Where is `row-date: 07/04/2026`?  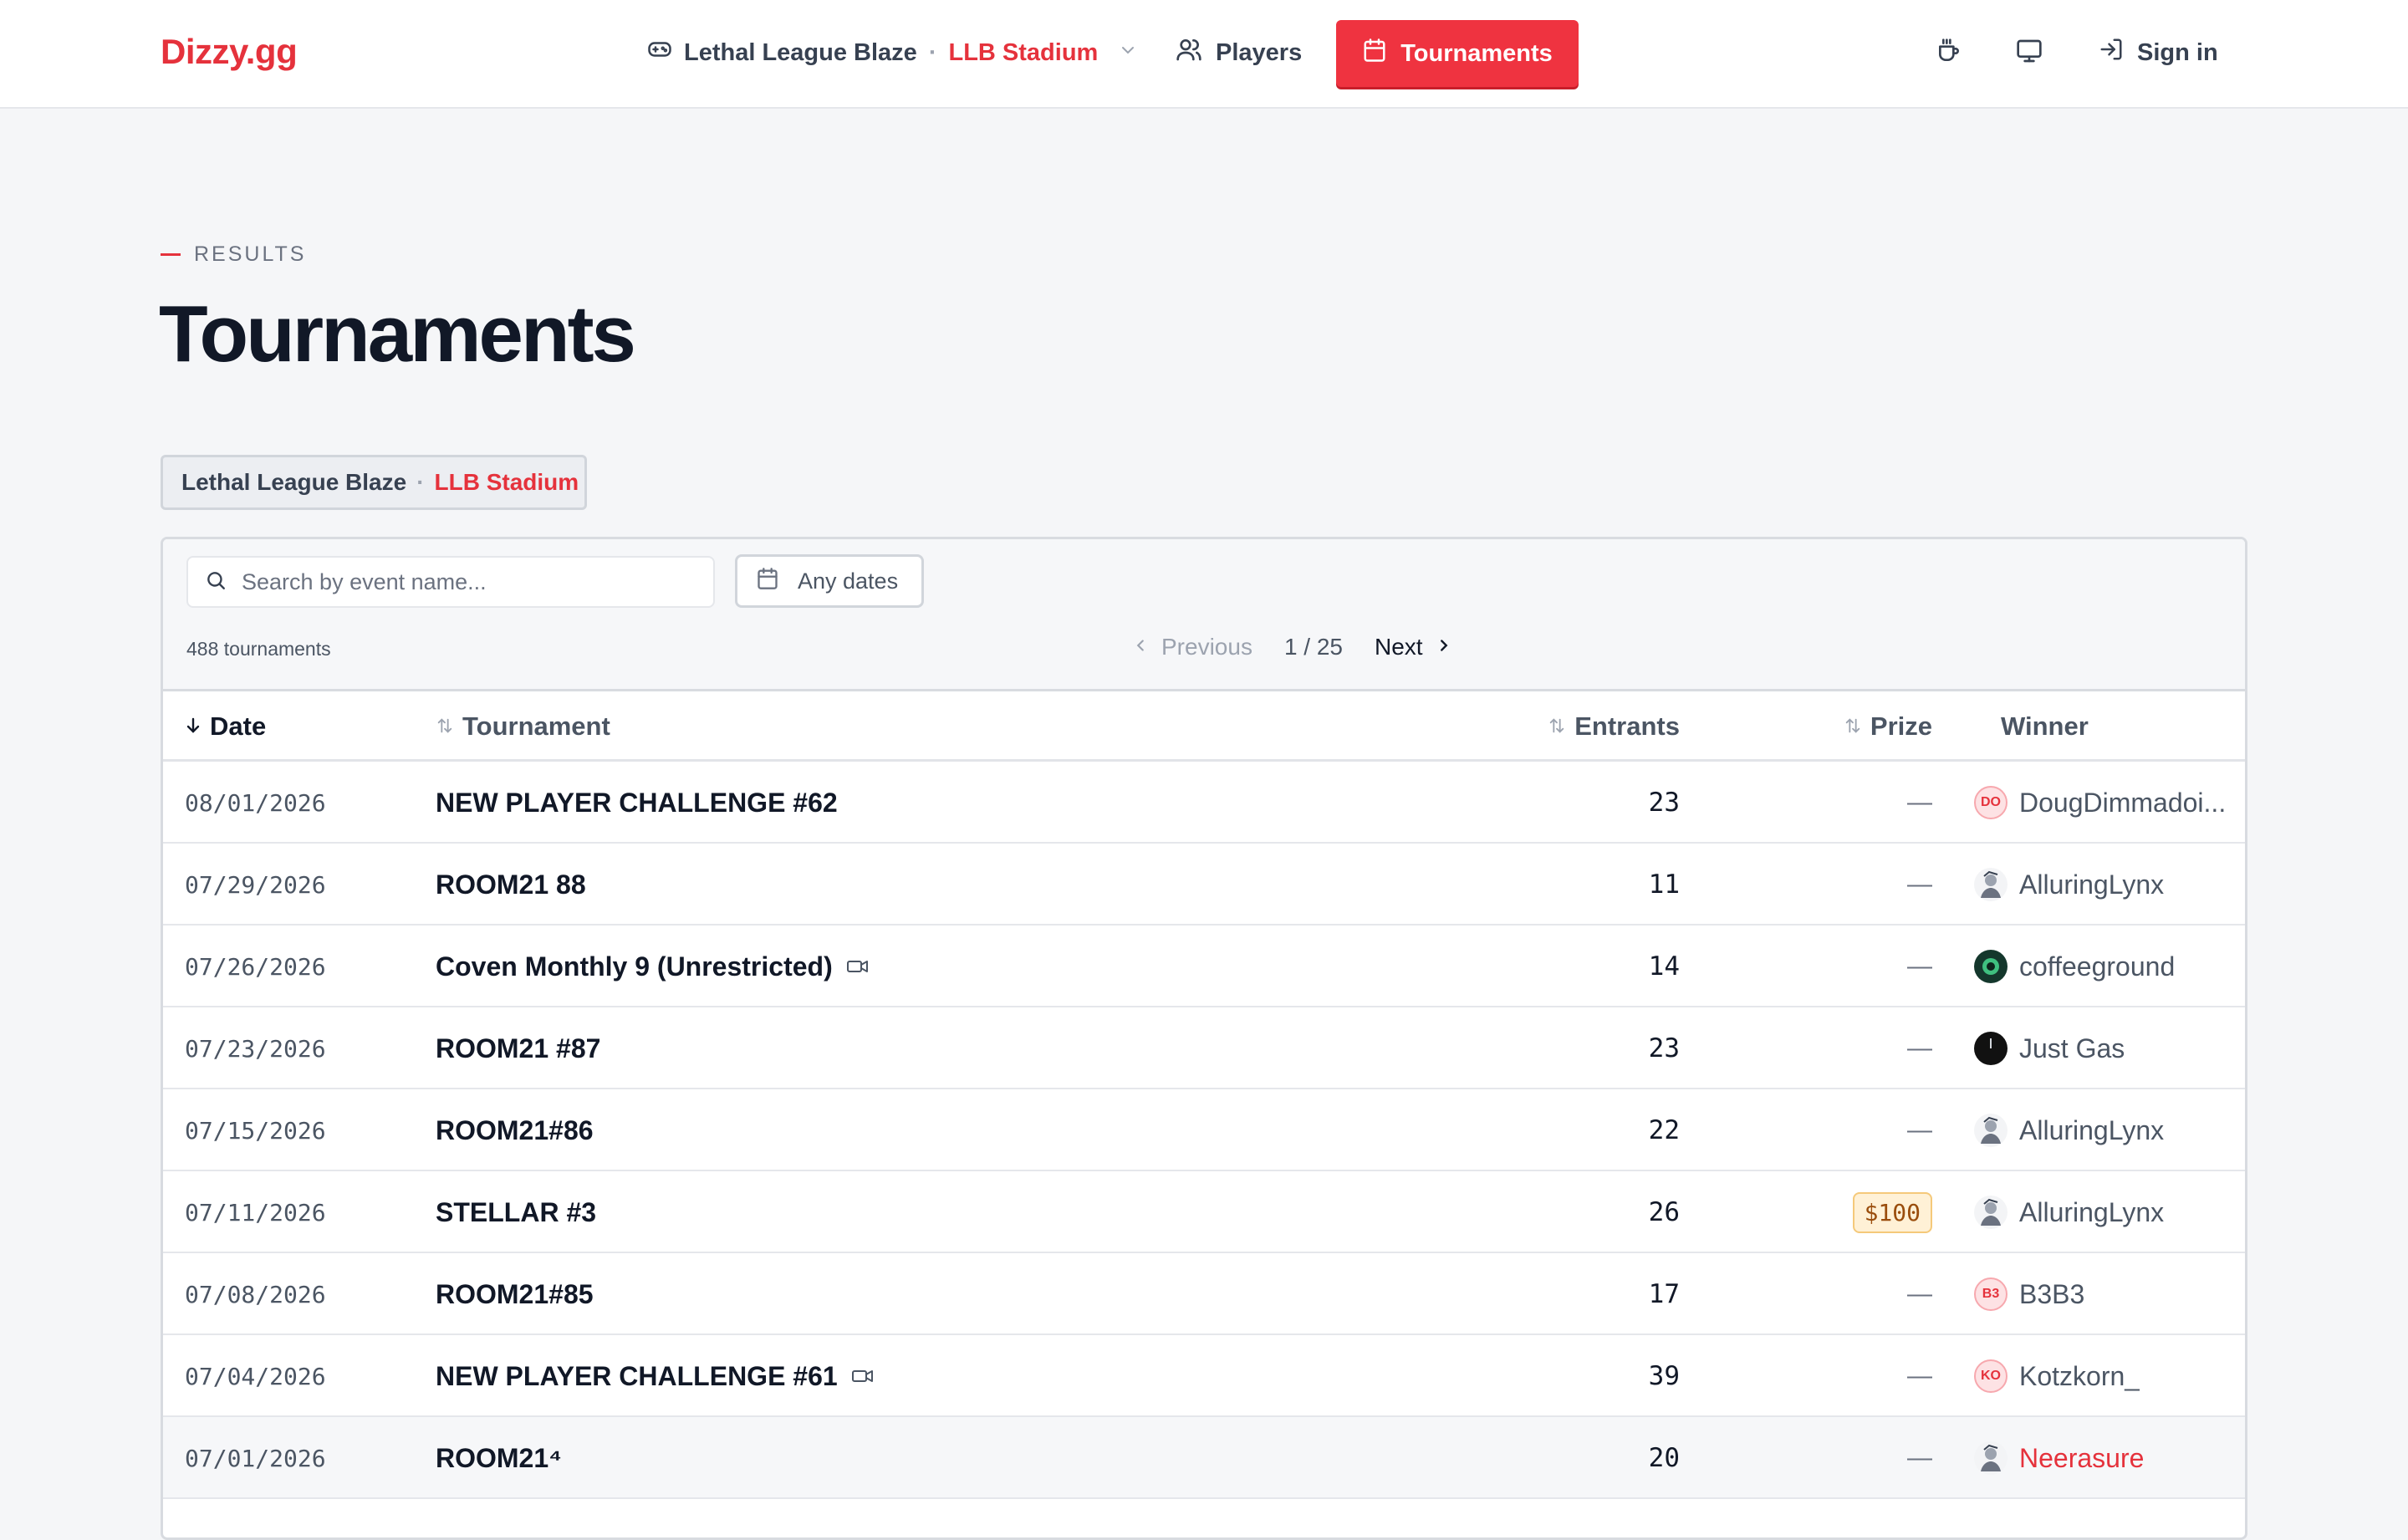 row-date: 07/04/2026 is located at coordinates (256, 1376).